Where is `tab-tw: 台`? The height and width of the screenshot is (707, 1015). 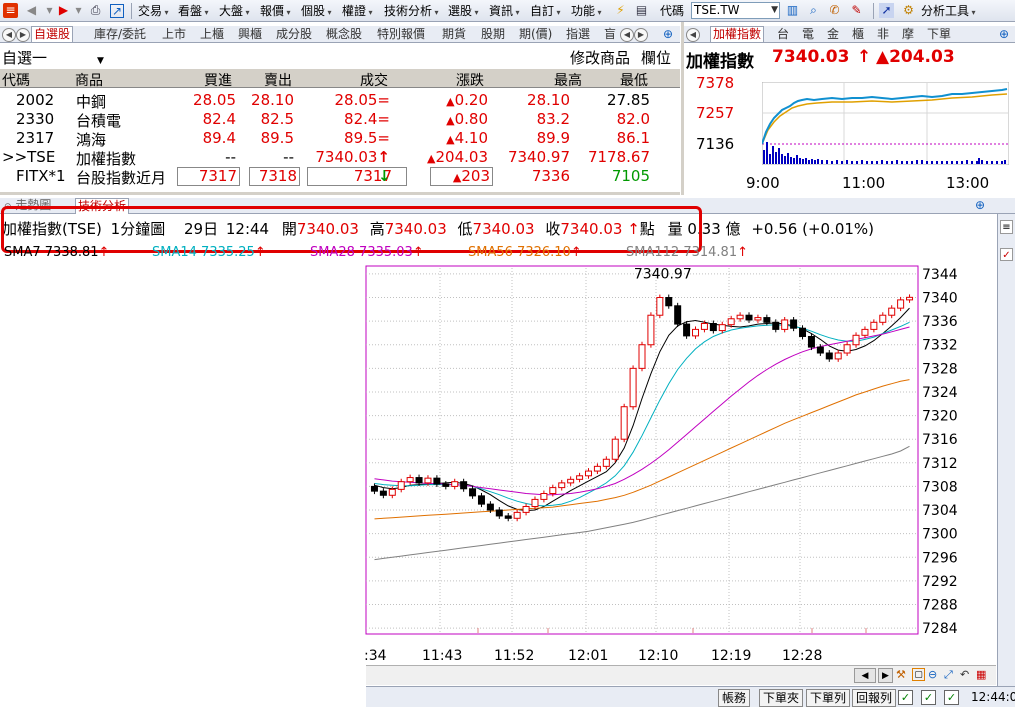 tab-tw: 台 is located at coordinates (783, 34).